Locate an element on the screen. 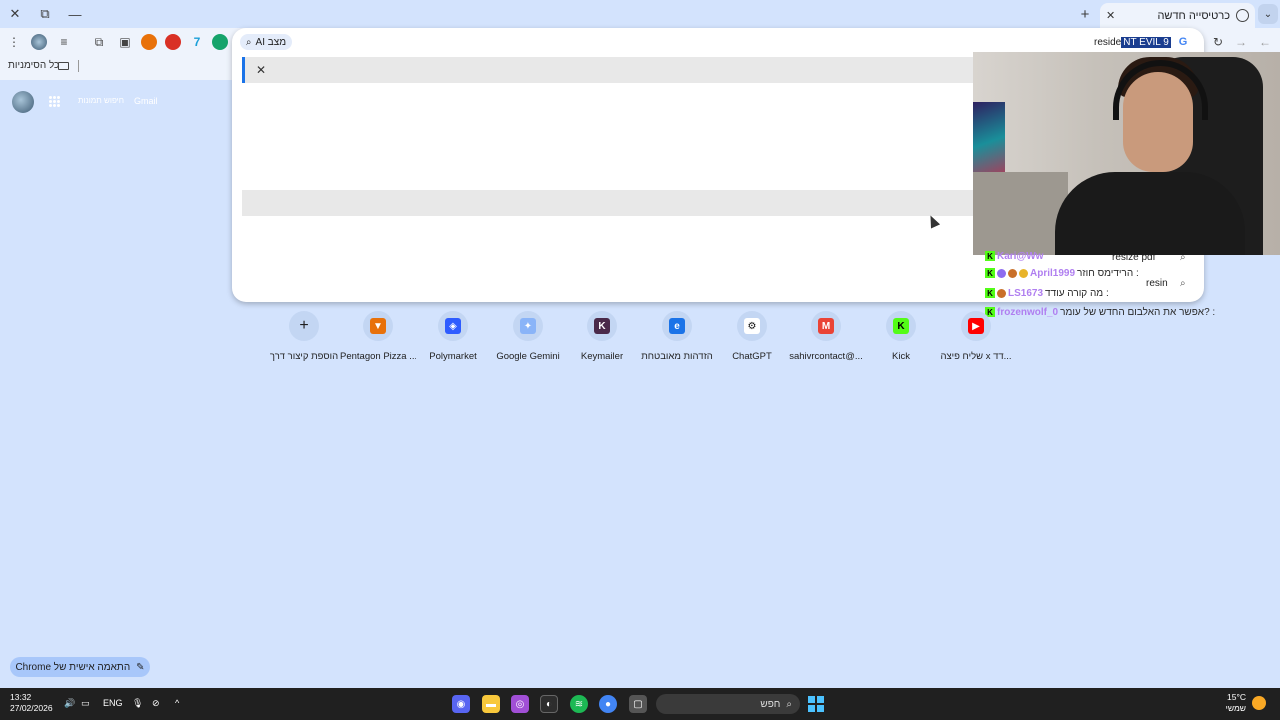  close-window-button: ✕ is located at coordinates (15, 14).